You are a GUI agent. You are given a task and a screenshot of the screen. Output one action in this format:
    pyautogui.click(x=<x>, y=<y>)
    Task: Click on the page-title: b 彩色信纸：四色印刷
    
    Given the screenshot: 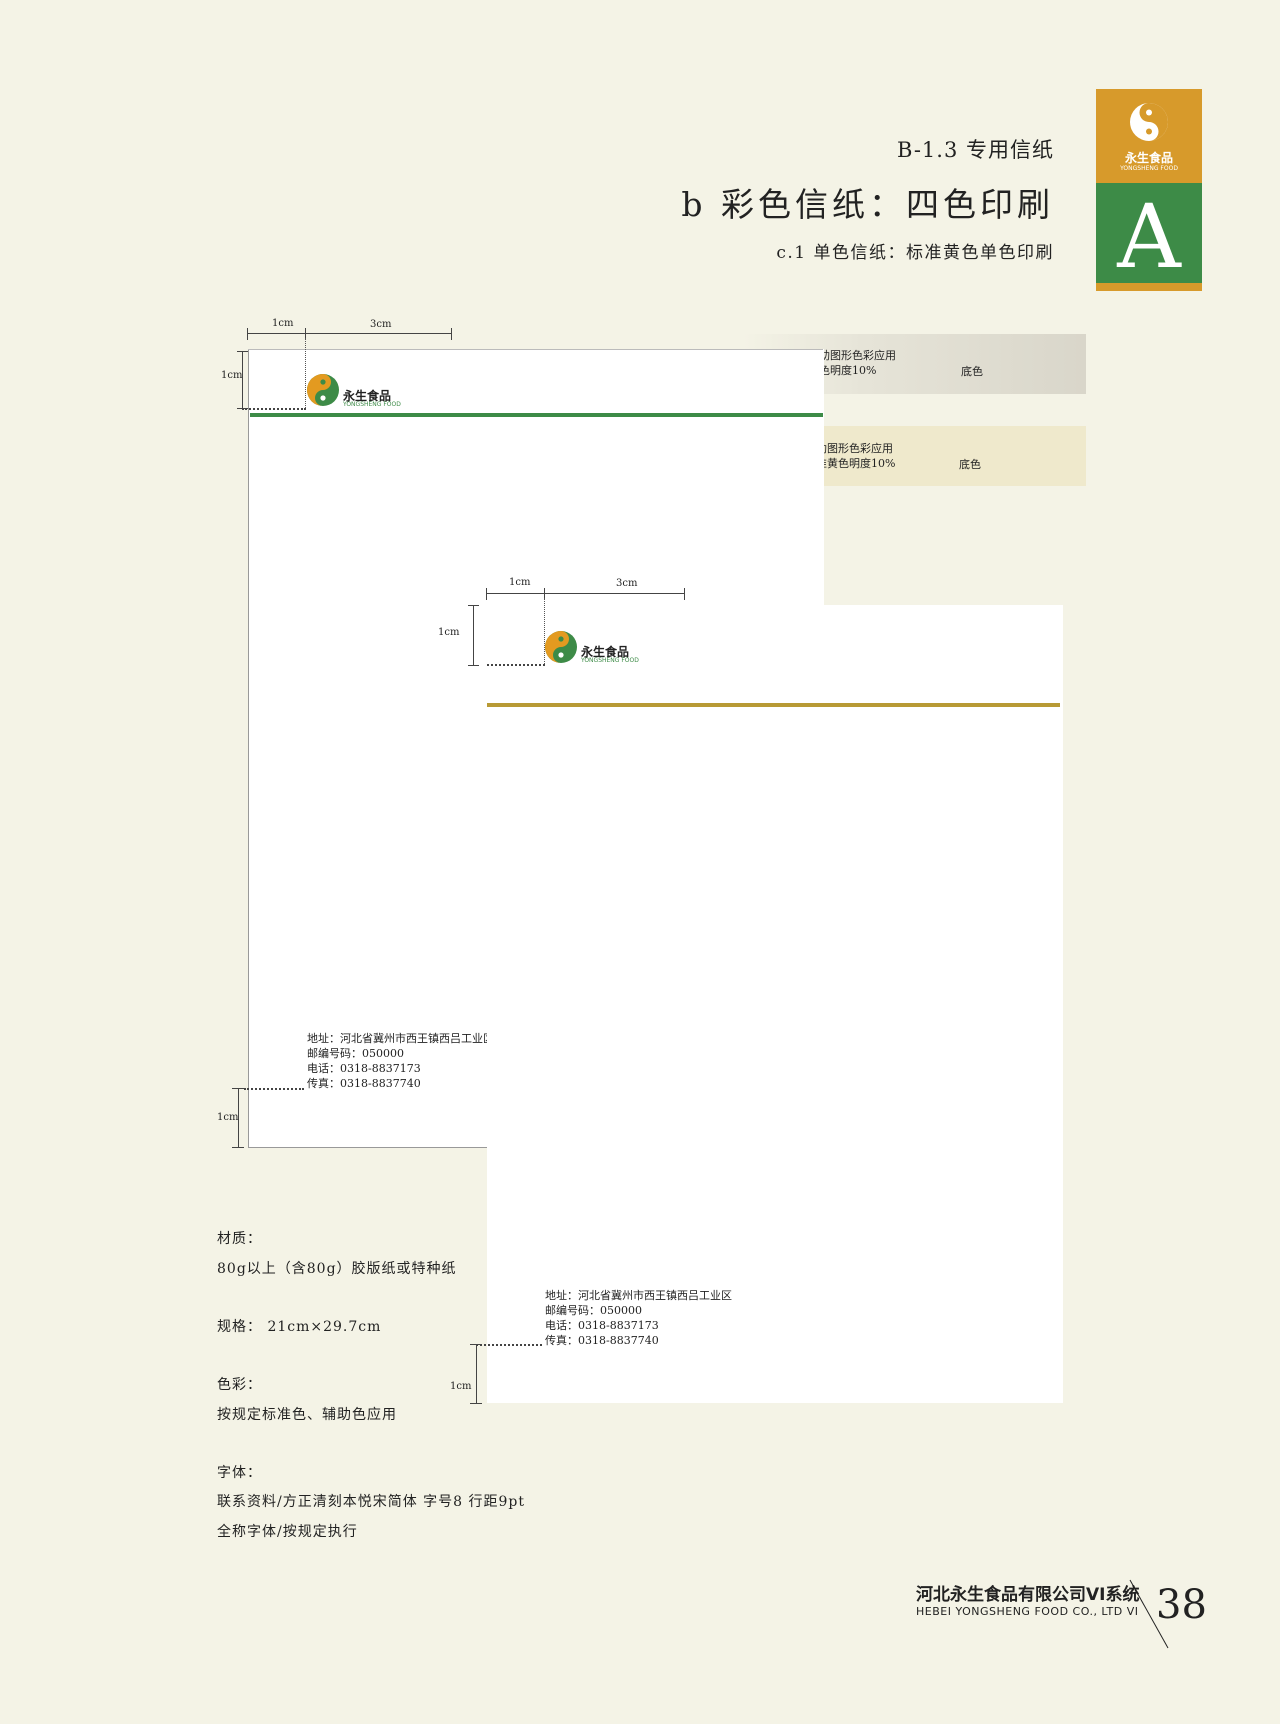 What is the action you would take?
    pyautogui.click(x=867, y=204)
    